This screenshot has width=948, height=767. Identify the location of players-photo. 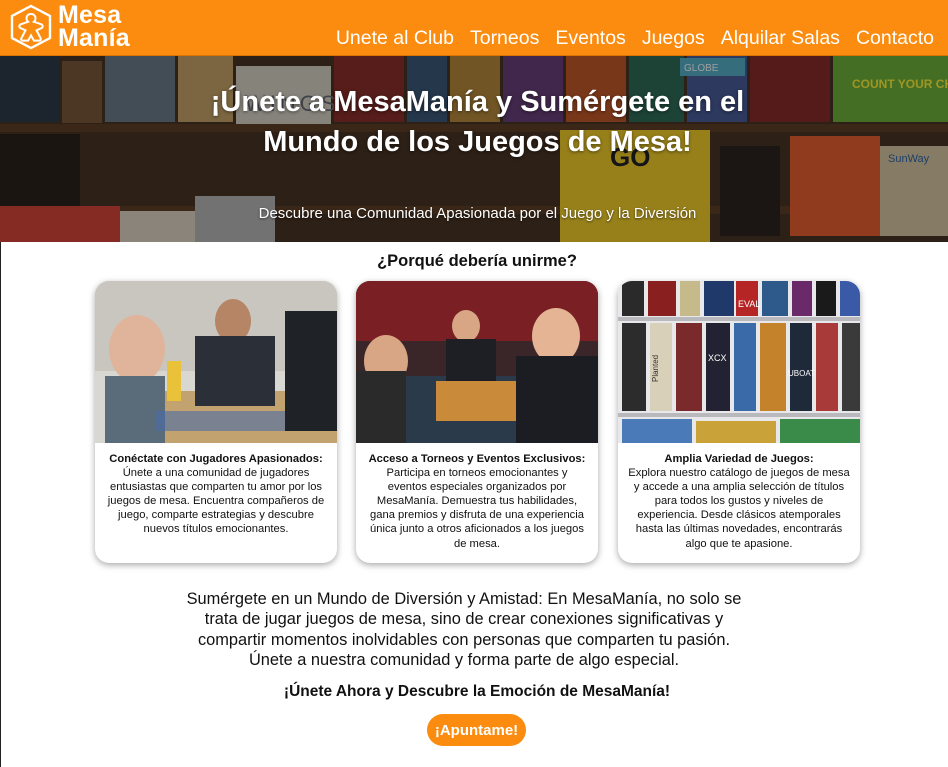
(216, 362).